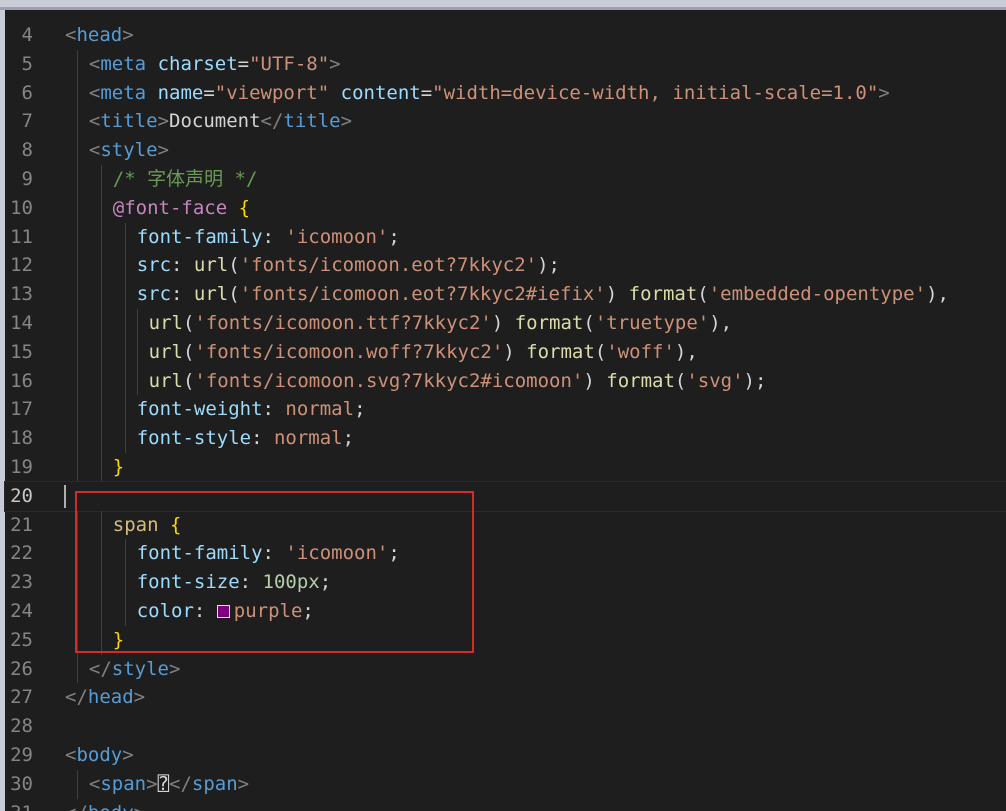  I want to click on code-token: normal, so click(308, 438).